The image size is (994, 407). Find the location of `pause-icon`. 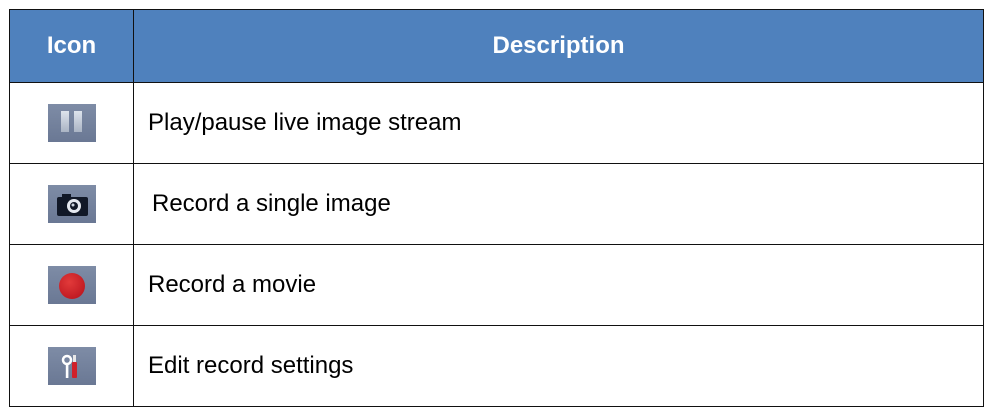

pause-icon is located at coordinates (71, 123).